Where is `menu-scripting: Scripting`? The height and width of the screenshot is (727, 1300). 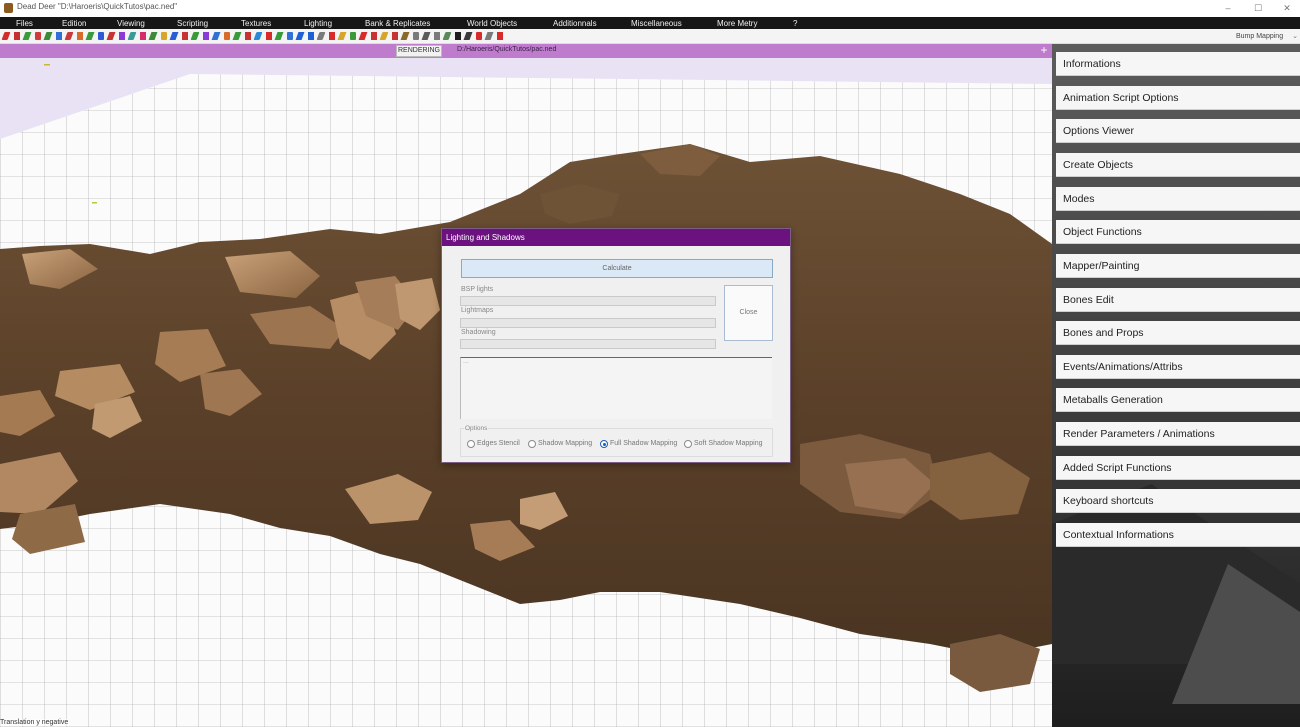 menu-scripting: Scripting is located at coordinates (192, 23).